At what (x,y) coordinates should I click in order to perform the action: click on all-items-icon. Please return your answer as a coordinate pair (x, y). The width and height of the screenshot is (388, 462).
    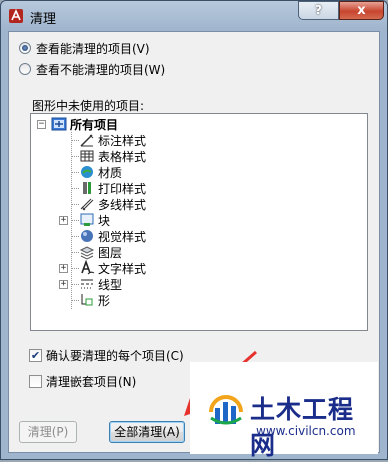
    Looking at the image, I should click on (59, 124).